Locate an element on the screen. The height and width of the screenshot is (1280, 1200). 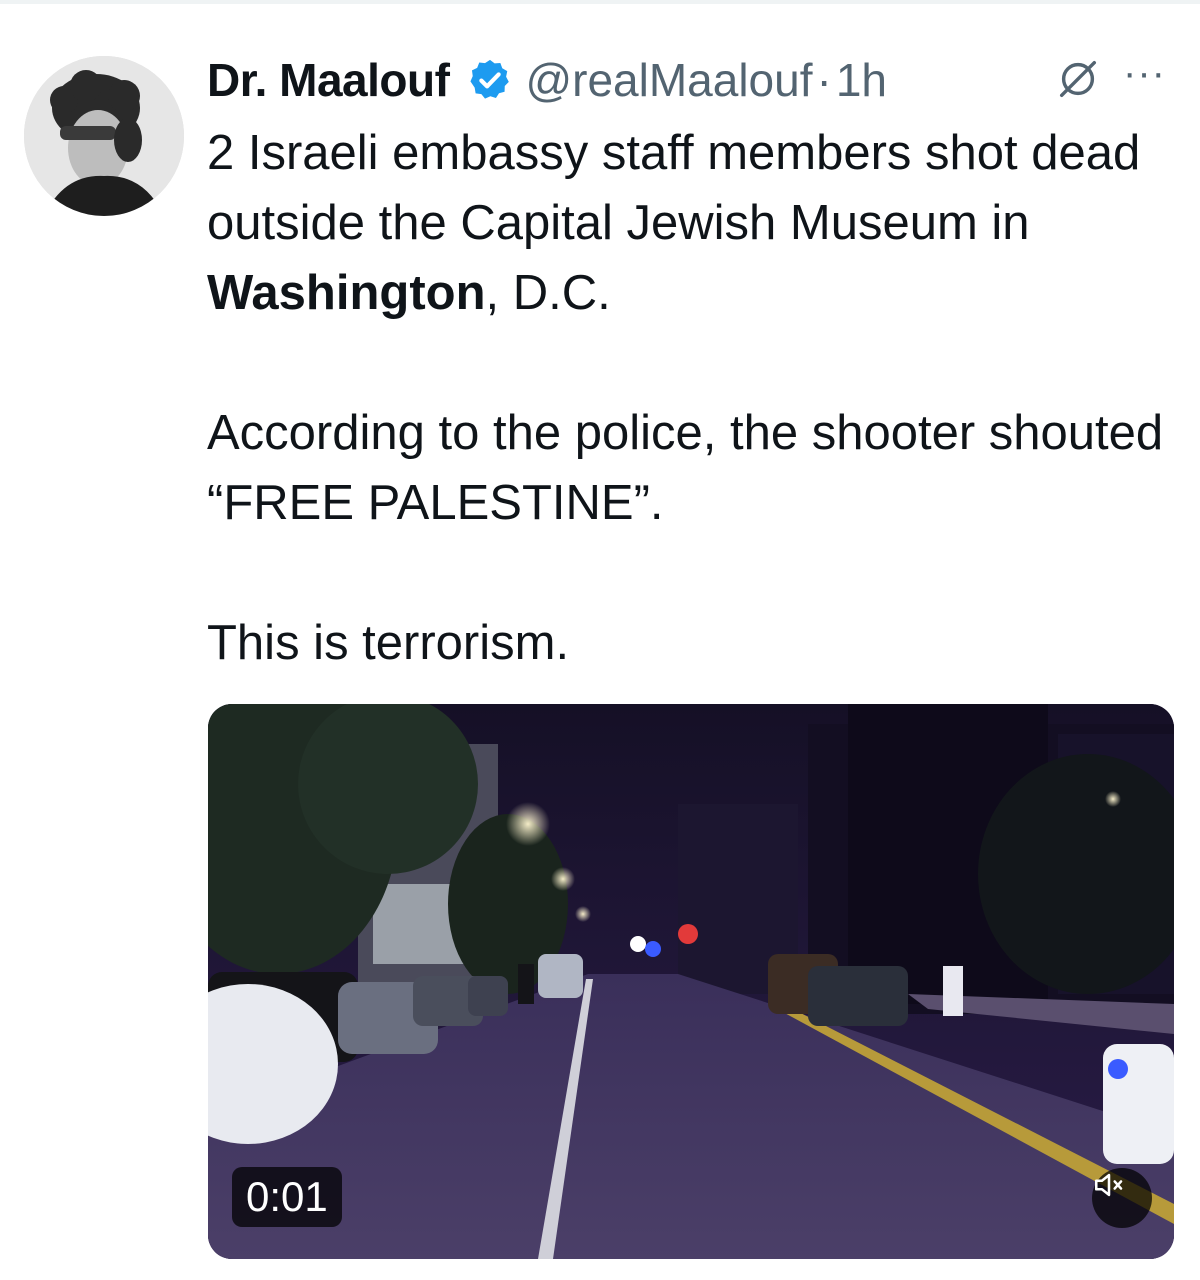
paragraph-1-end: , D.C. is located at coordinates (548, 293).